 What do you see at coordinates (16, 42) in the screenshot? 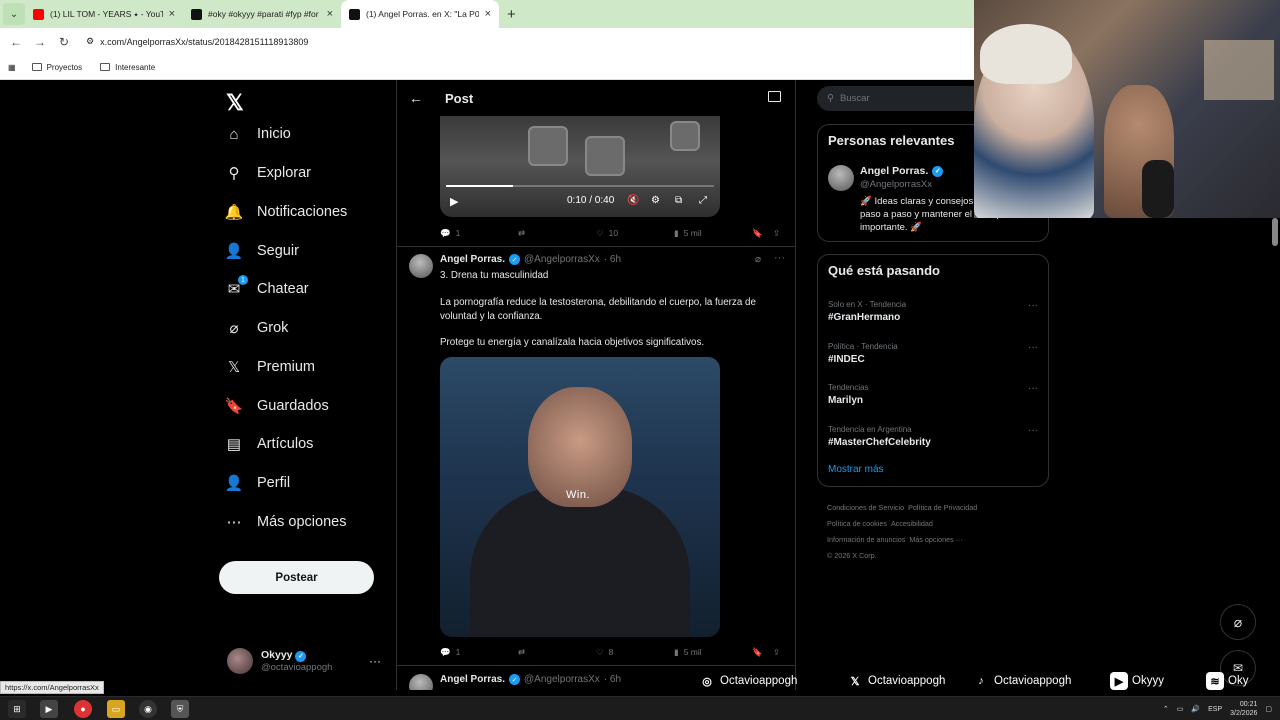
I see `back-icon: ←` at bounding box center [16, 42].